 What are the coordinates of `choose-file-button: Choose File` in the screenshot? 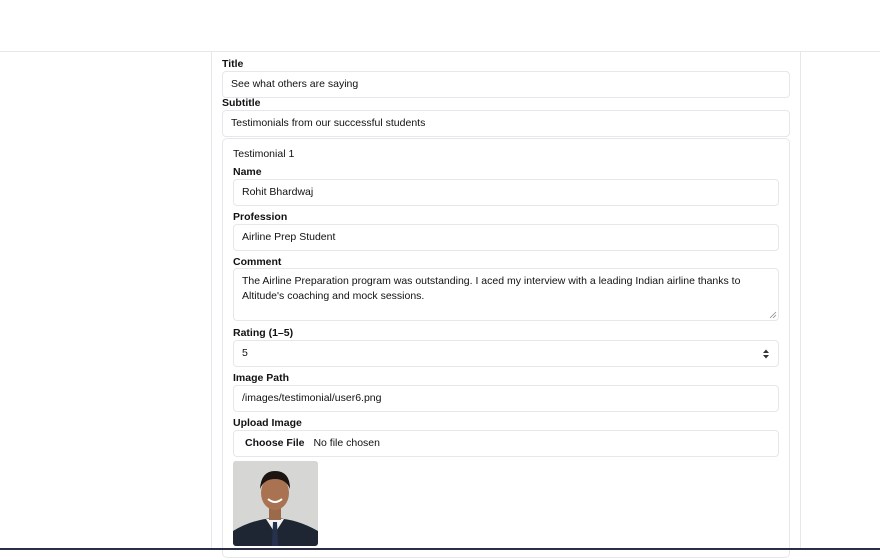 It's located at (275, 443).